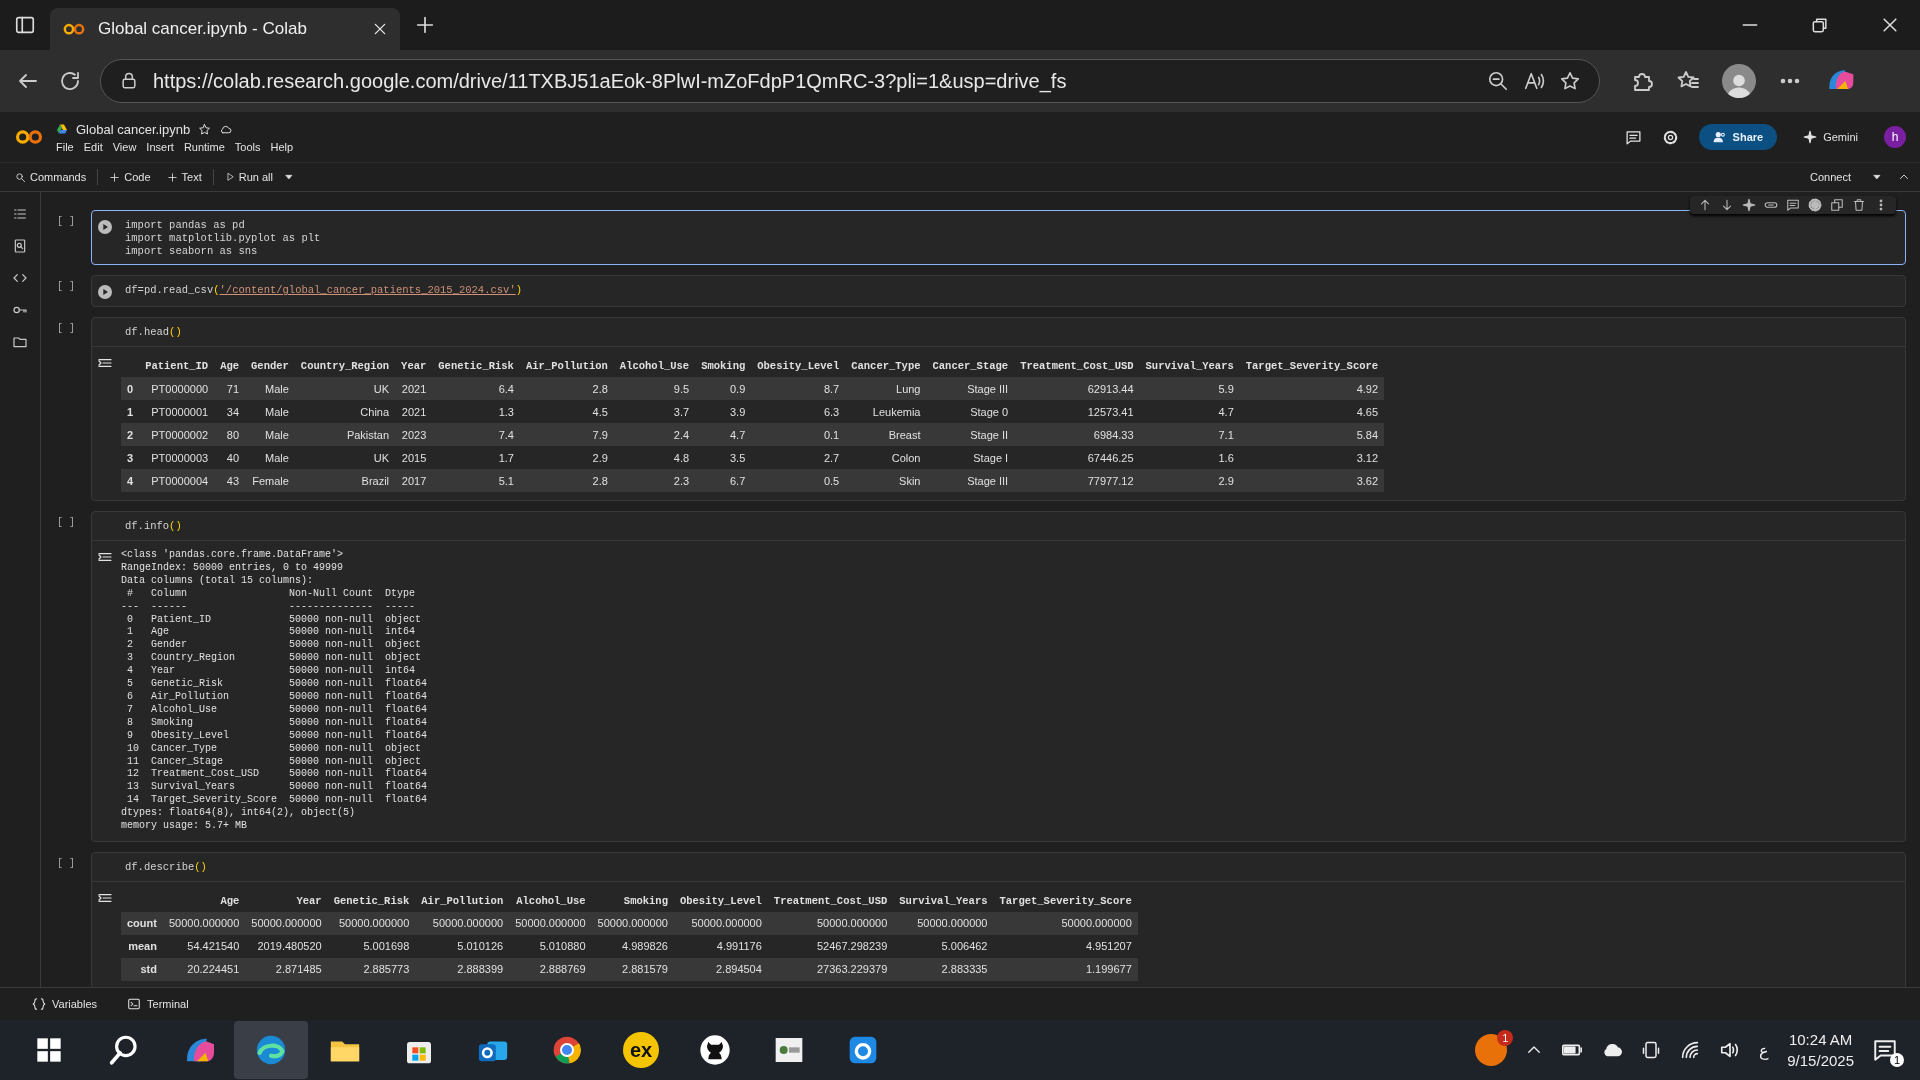 The height and width of the screenshot is (1080, 1920). What do you see at coordinates (1749, 205) in the screenshot?
I see `sparkle-icon` at bounding box center [1749, 205].